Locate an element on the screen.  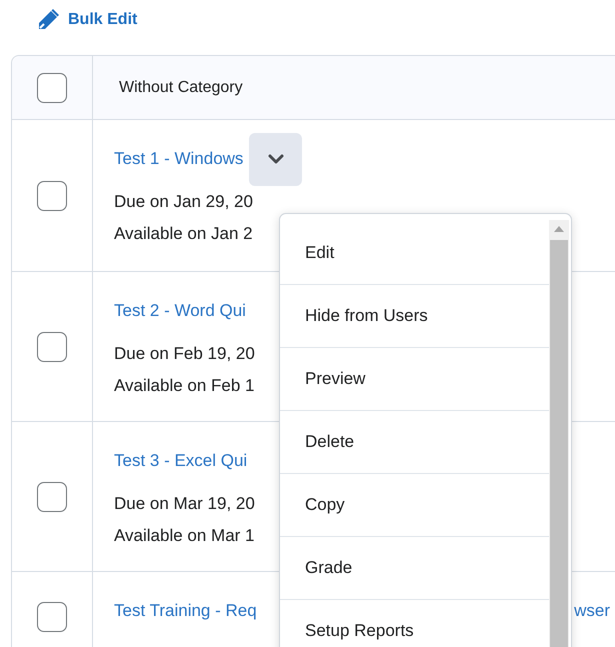
quiz-title-link: Test 1 - Windows is located at coordinates (179, 159).